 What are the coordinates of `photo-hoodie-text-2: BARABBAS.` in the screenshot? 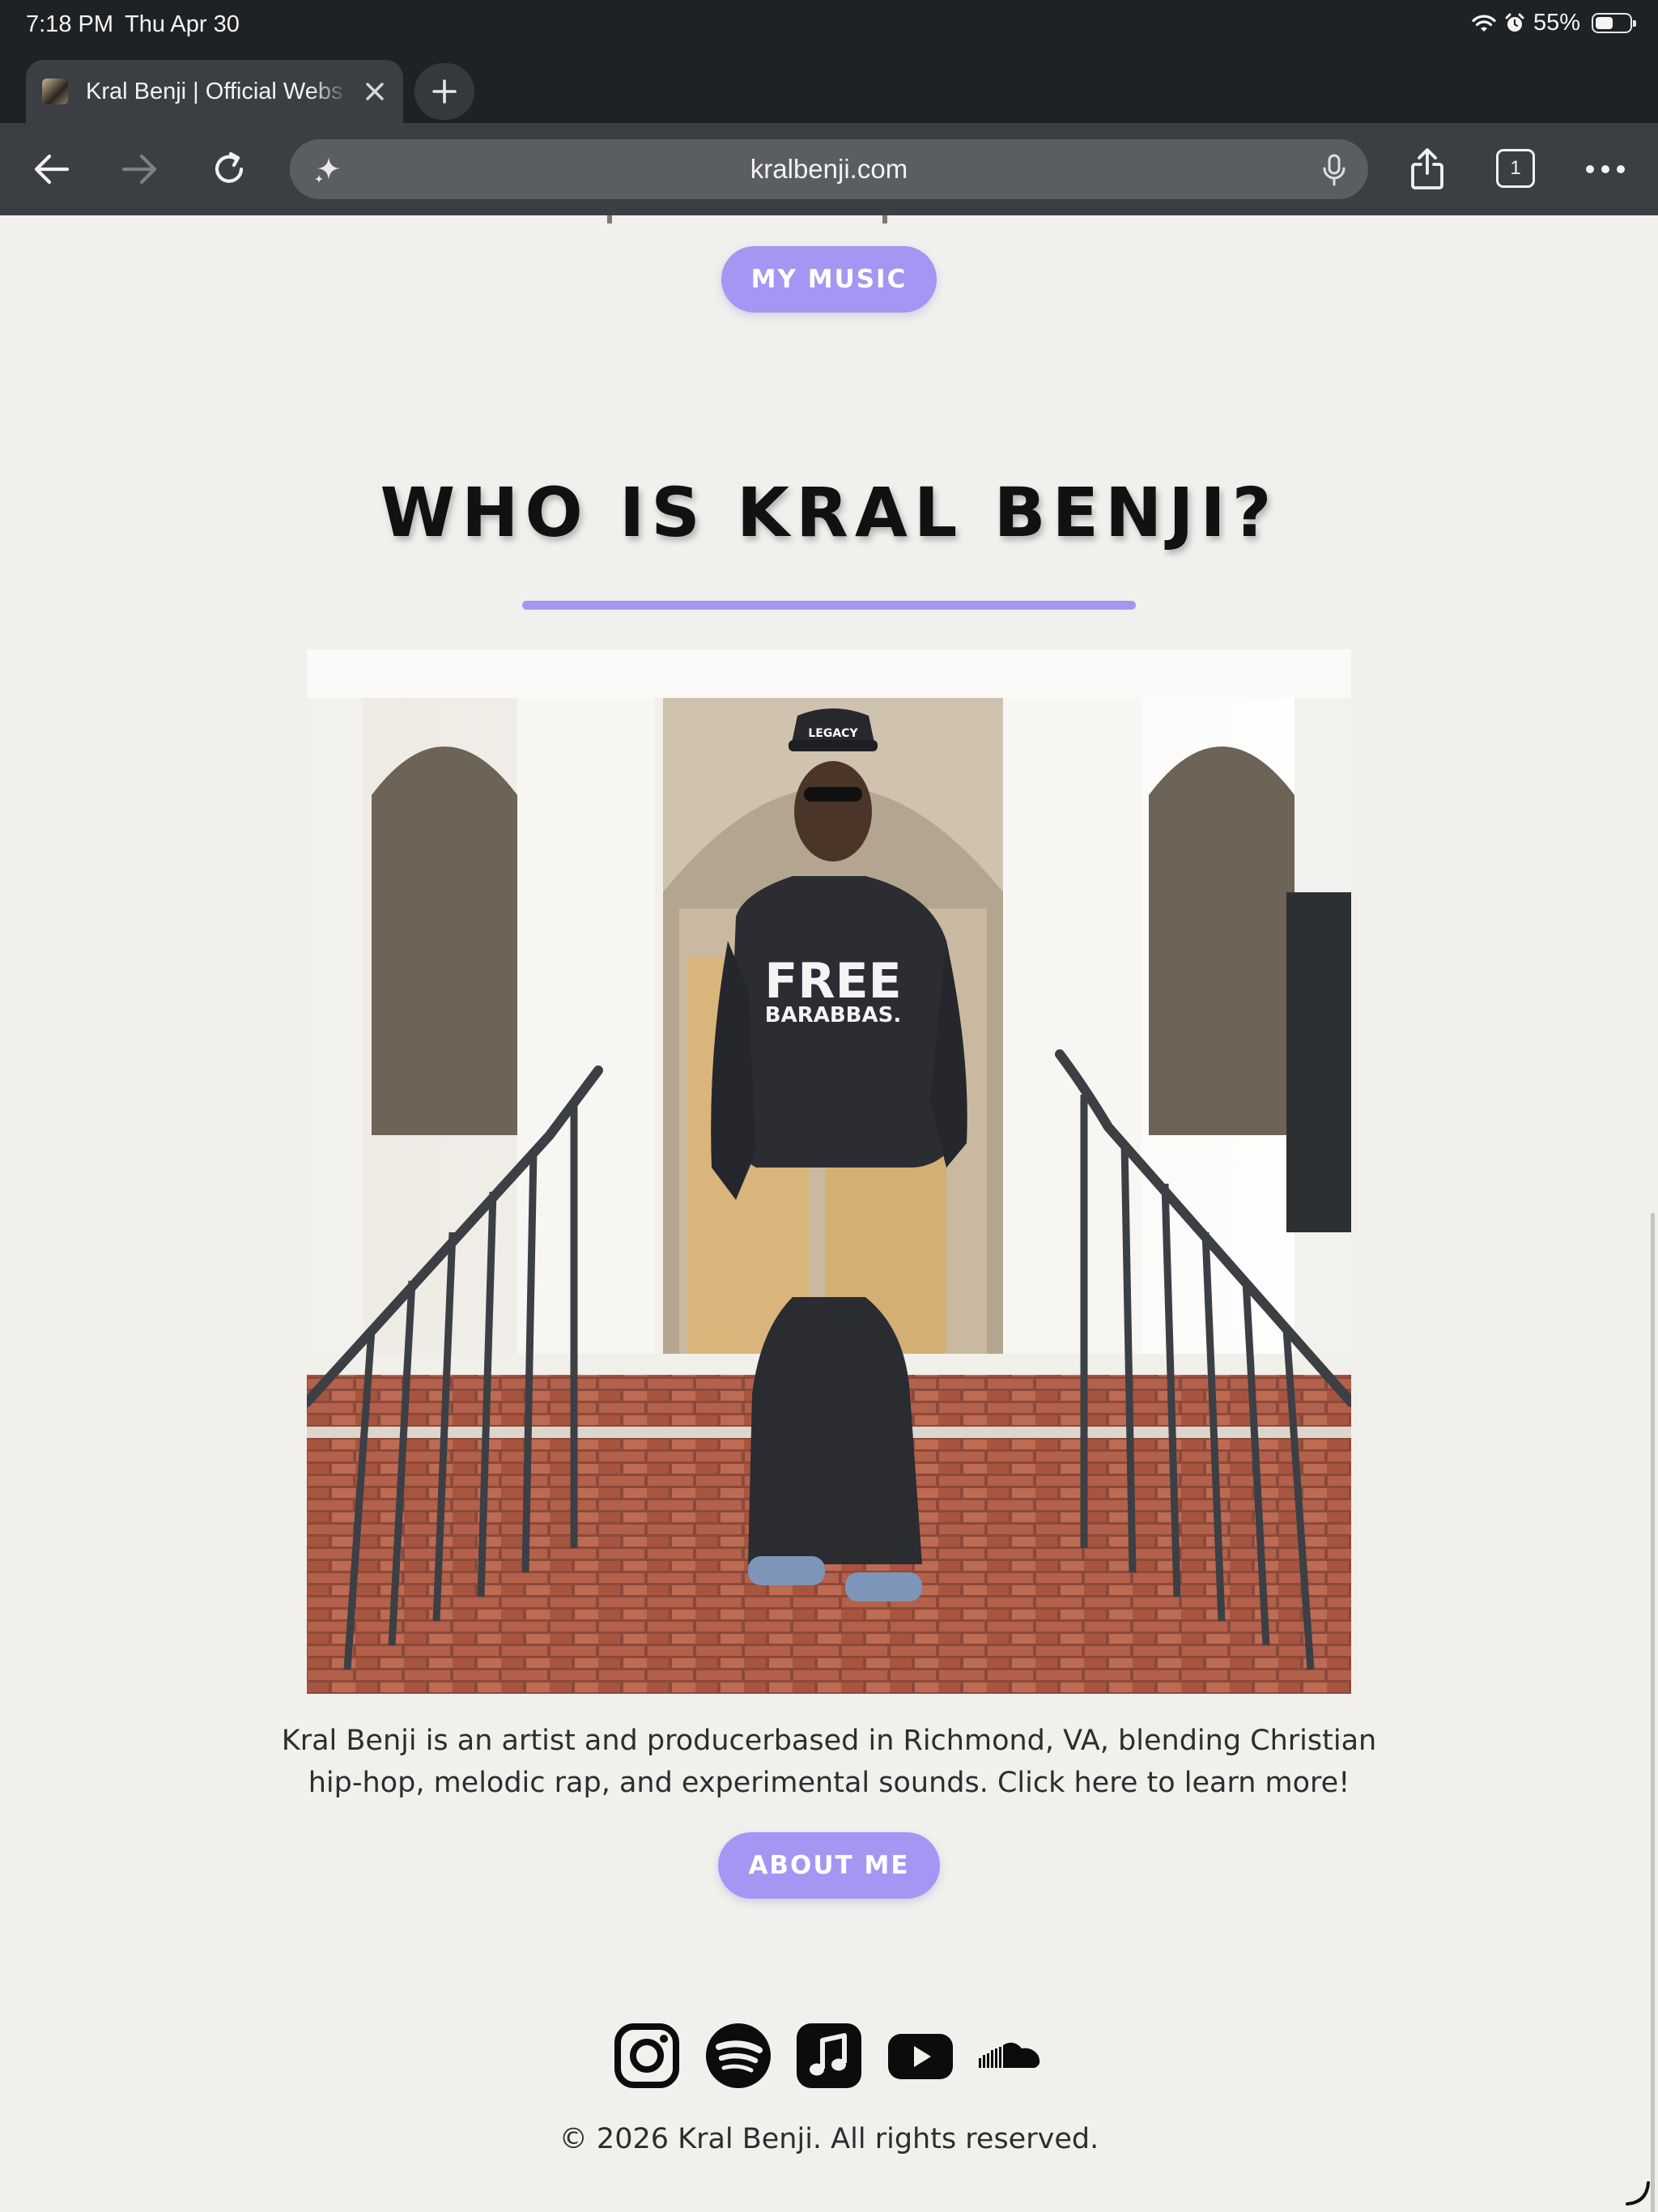 It's located at (833, 1015).